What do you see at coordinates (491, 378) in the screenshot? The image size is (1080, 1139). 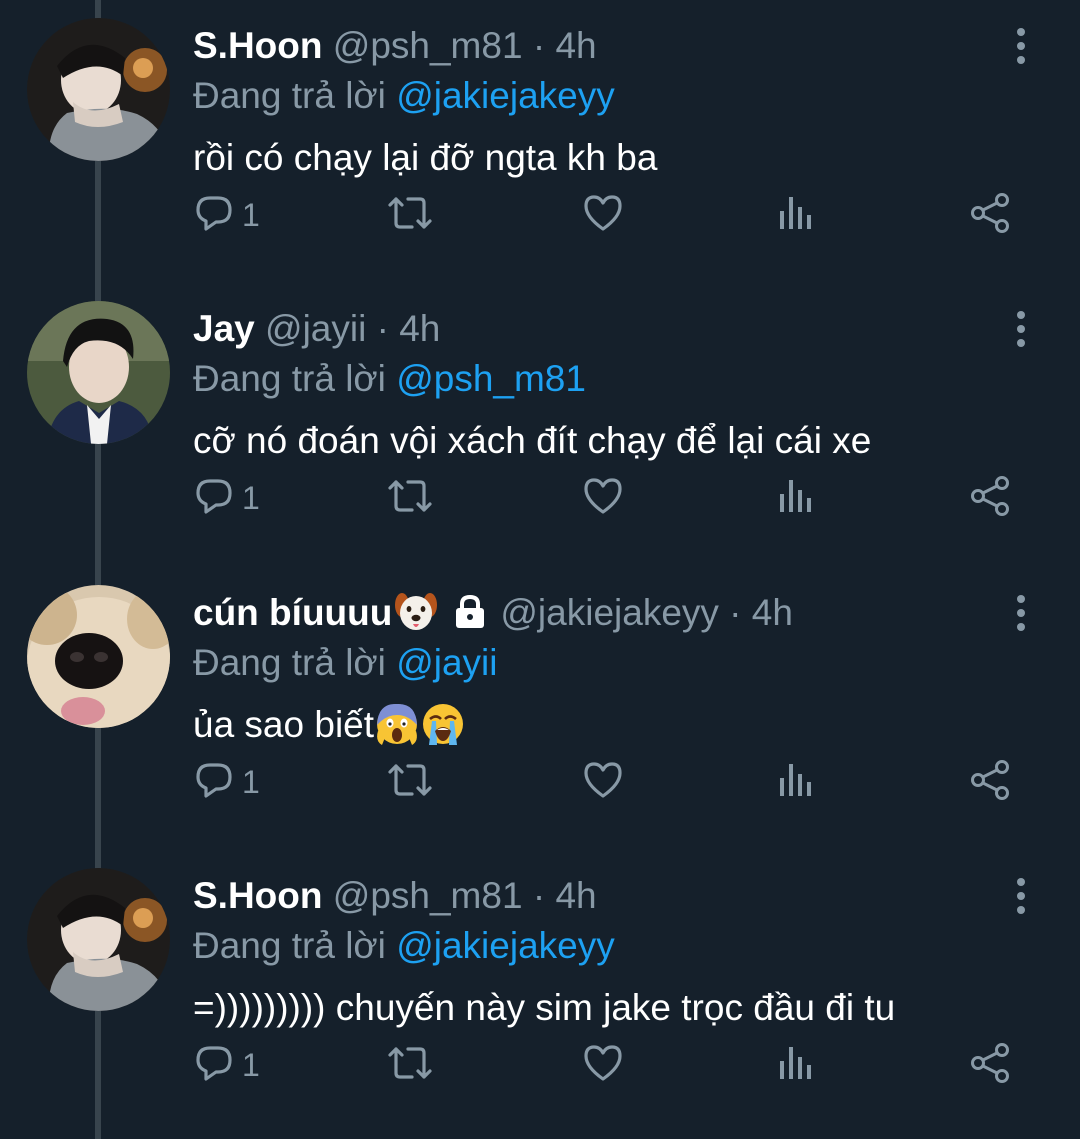 I see `replying-to-mention: @psh_m81` at bounding box center [491, 378].